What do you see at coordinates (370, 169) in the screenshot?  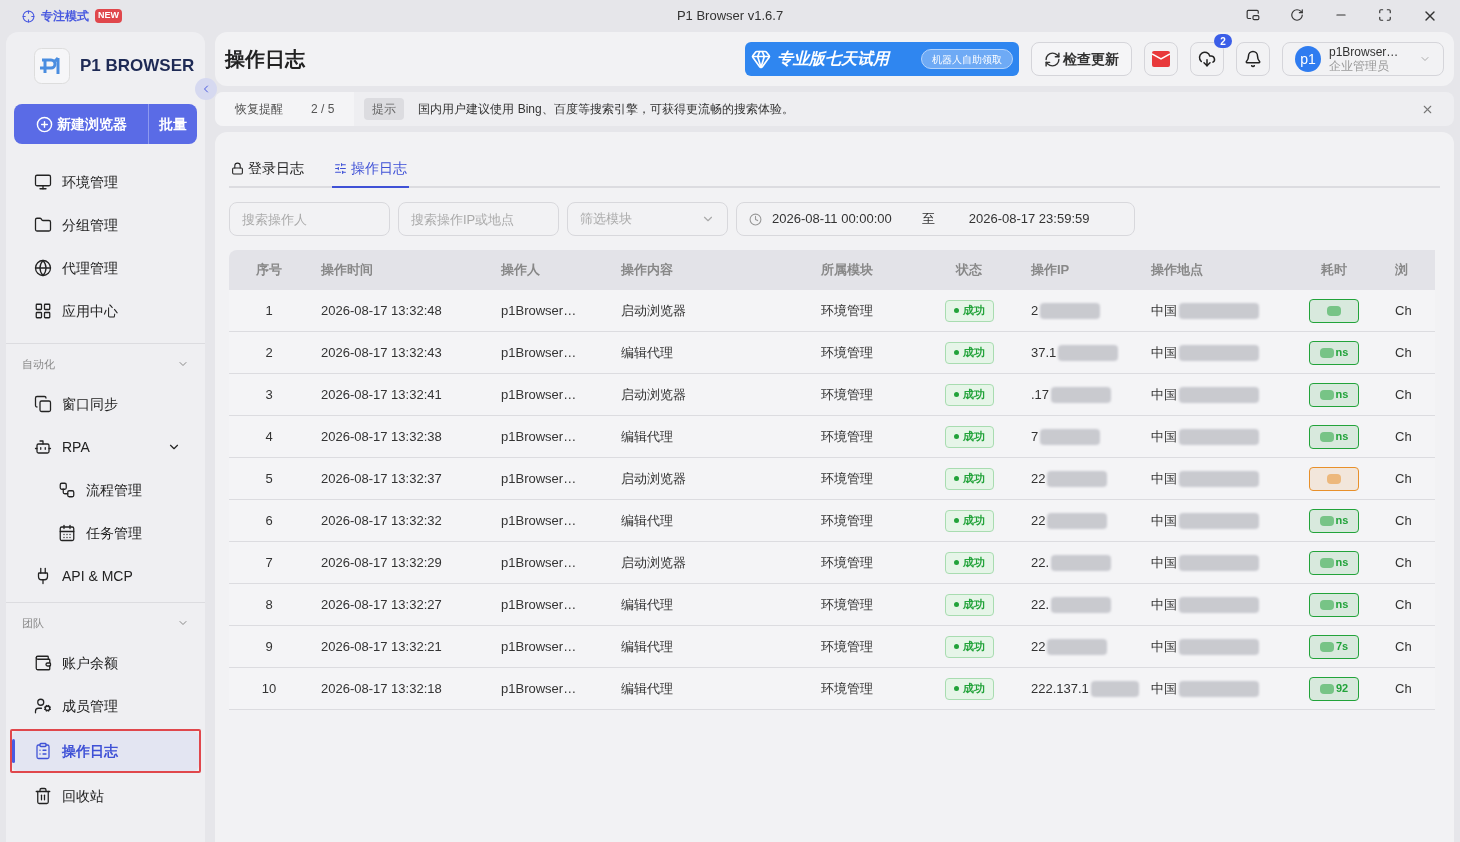 I see `log-tab: 操作日志` at bounding box center [370, 169].